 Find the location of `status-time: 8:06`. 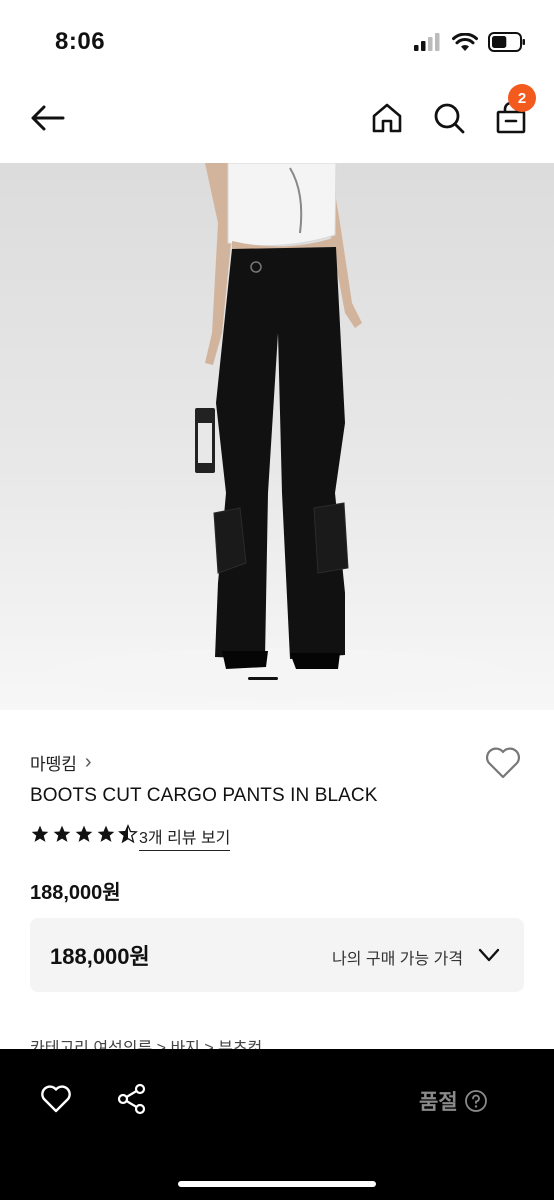

status-time: 8:06 is located at coordinates (80, 41).